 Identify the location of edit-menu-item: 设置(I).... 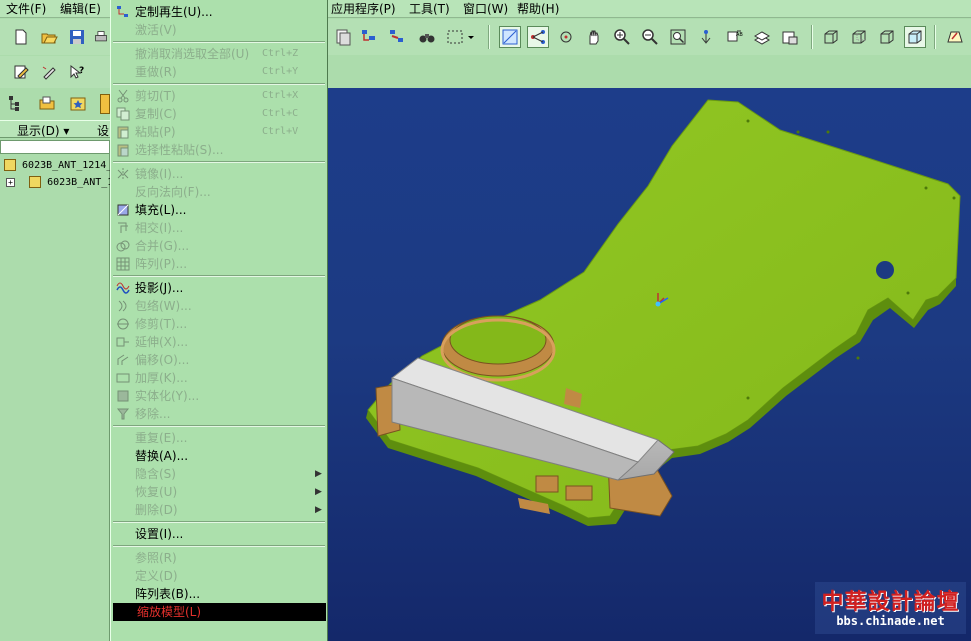
(219, 534).